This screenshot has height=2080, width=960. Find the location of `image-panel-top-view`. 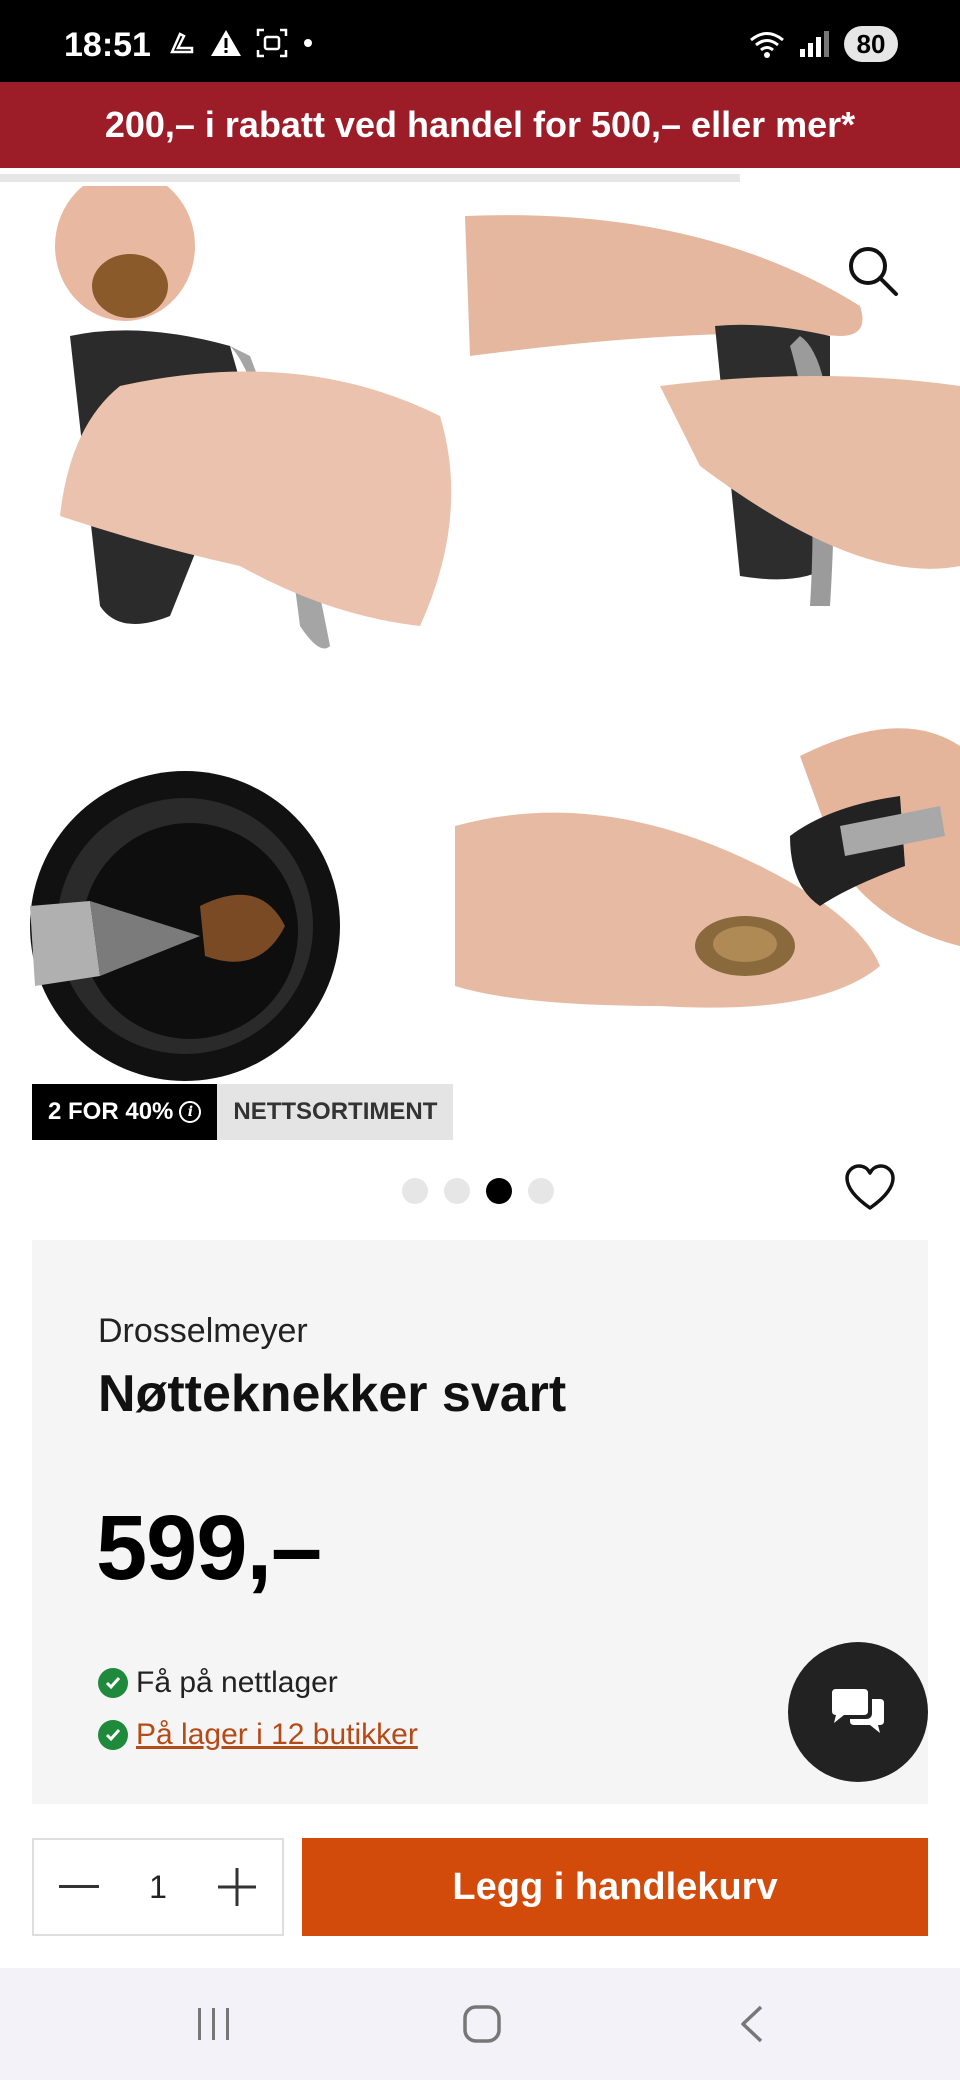

image-panel-top-view is located at coordinates (185, 926).